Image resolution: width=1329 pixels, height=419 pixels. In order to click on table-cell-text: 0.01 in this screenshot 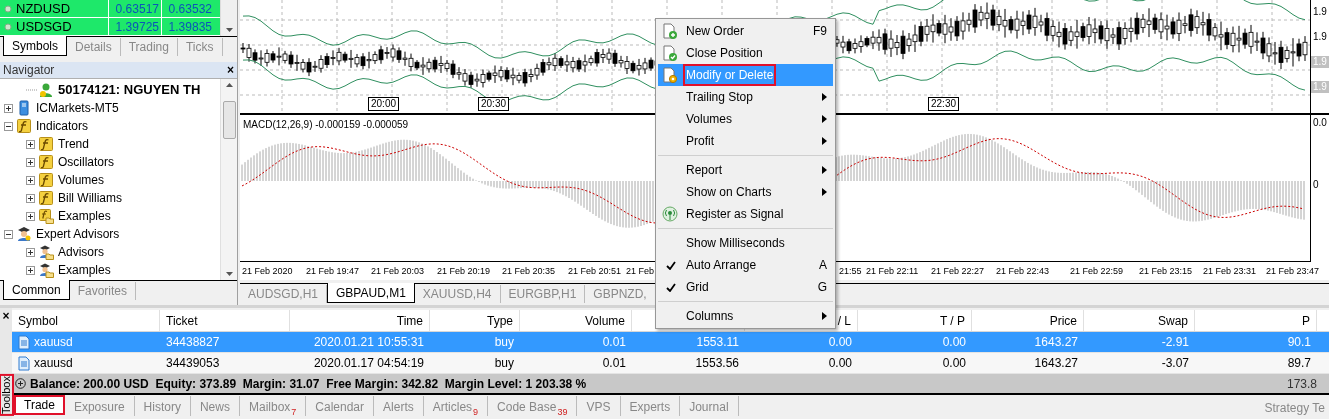, I will do `click(614, 363)`.